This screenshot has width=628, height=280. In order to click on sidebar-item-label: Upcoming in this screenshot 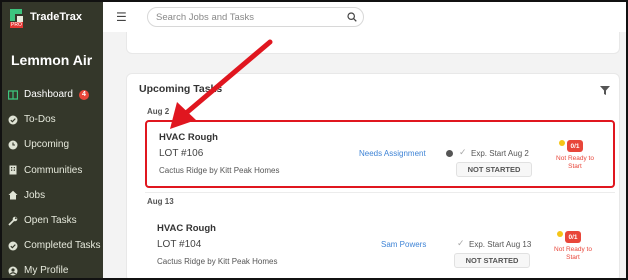, I will do `click(47, 145)`.